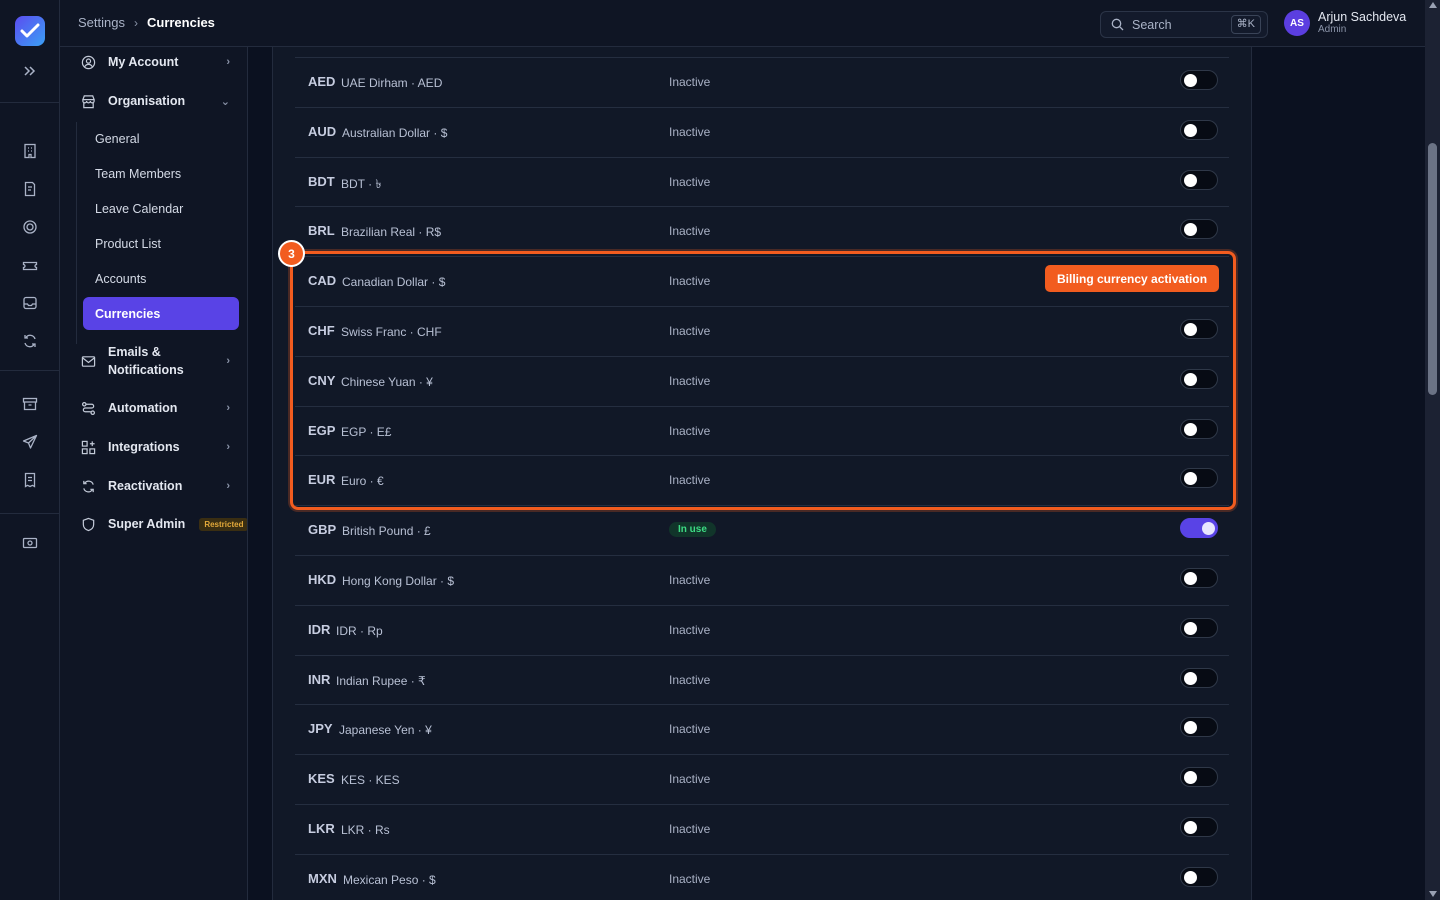 The width and height of the screenshot is (1440, 900). I want to click on send-icon, so click(30, 442).